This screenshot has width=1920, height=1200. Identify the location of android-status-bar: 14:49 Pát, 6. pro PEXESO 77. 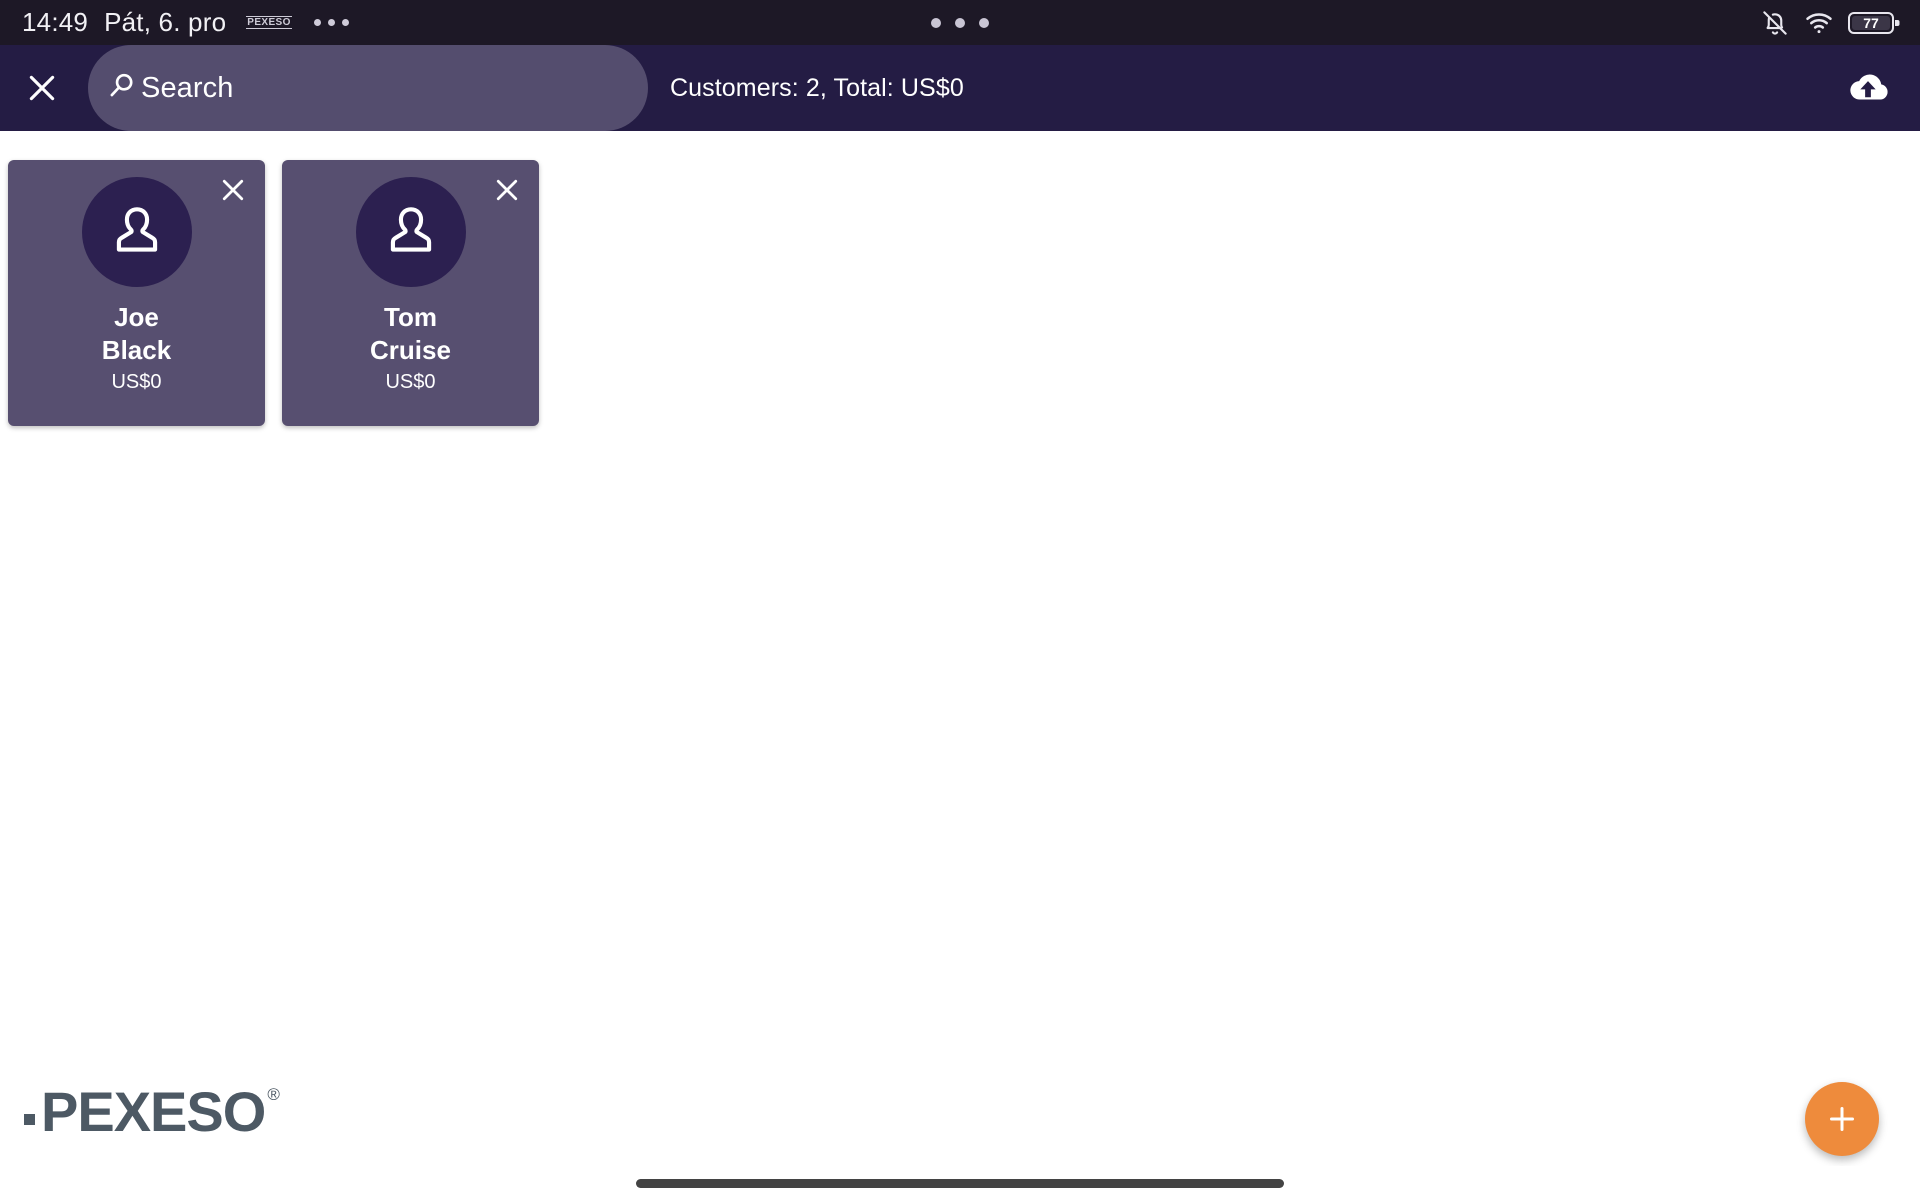
(960, 22).